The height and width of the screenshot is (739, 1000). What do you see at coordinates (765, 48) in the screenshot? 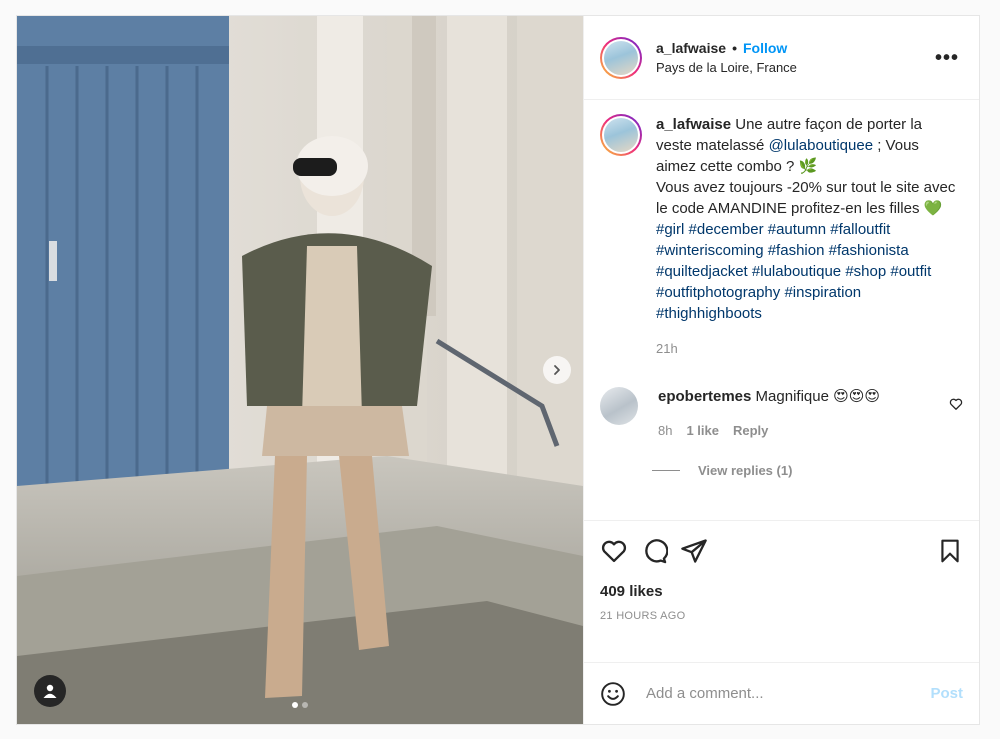
I see `follow-button: Follow` at bounding box center [765, 48].